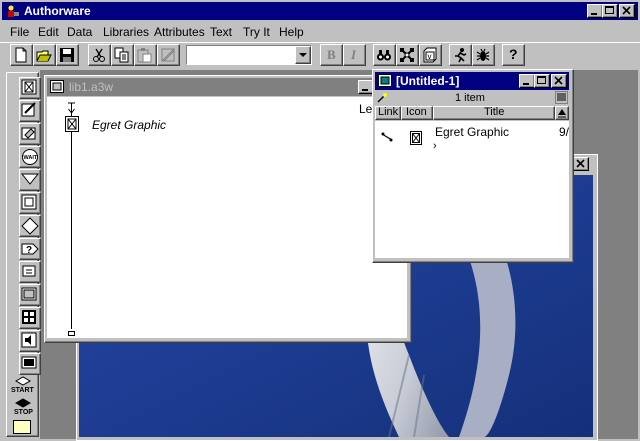 The width and height of the screenshot is (640, 441). Describe the element at coordinates (30, 272) in the screenshot. I see `palette-calculation-icon` at that location.